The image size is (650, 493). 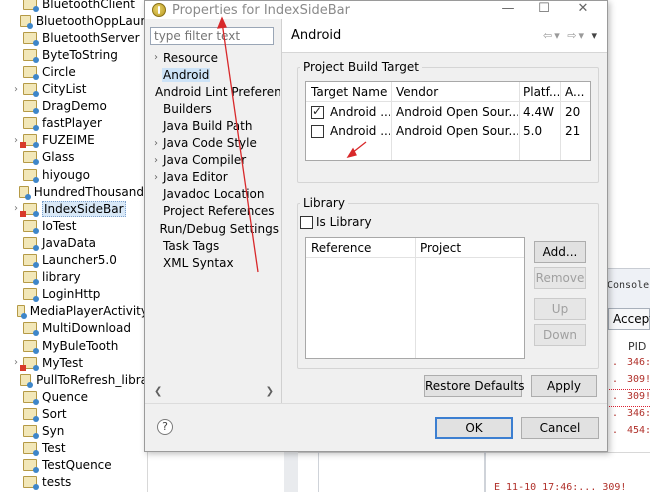 I want to click on nav-item: ›Javadoc Location, so click(x=215, y=194).